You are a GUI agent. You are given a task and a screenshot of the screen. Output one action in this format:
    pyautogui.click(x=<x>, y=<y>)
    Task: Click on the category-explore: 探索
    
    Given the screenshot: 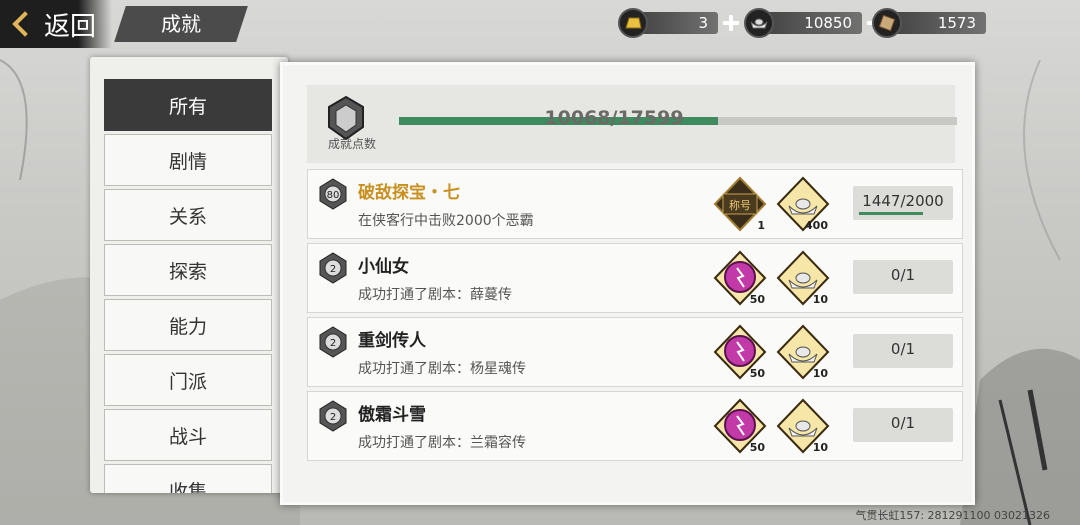 What is the action you would take?
    pyautogui.click(x=188, y=270)
    